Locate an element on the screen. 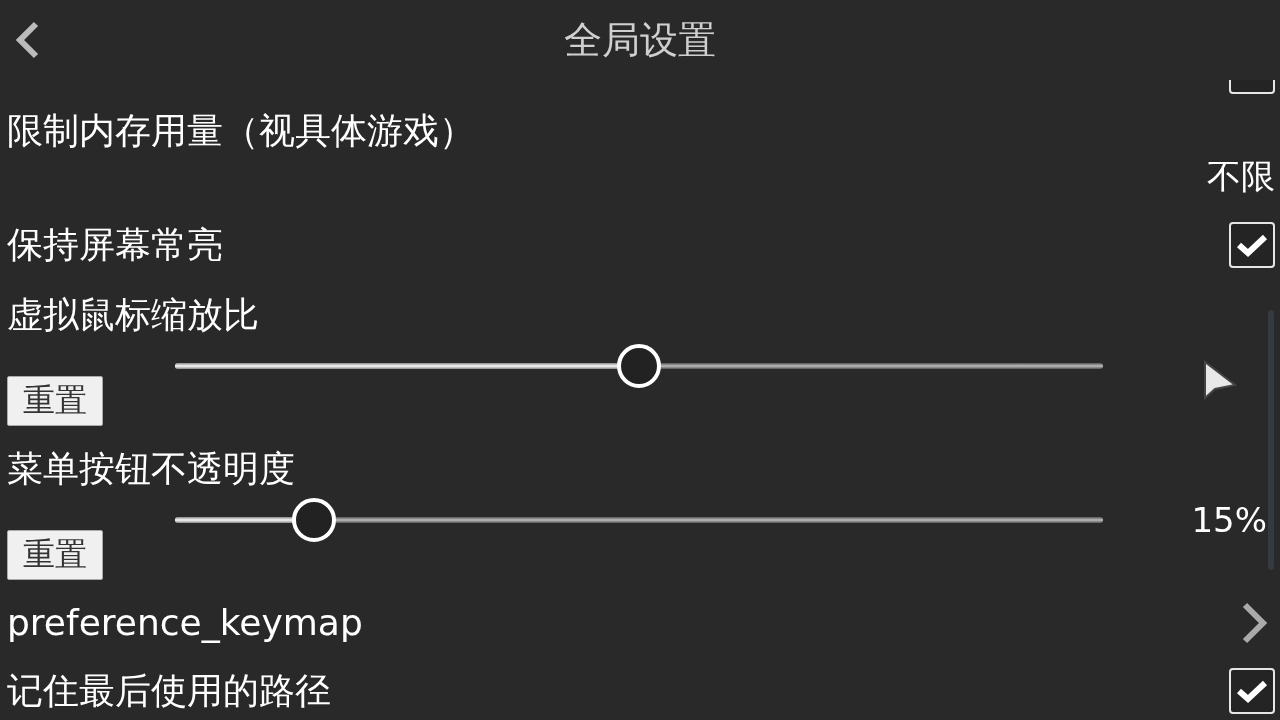 This screenshot has height=720, width=1280. screen-title: 全局设置 is located at coordinates (640, 40).